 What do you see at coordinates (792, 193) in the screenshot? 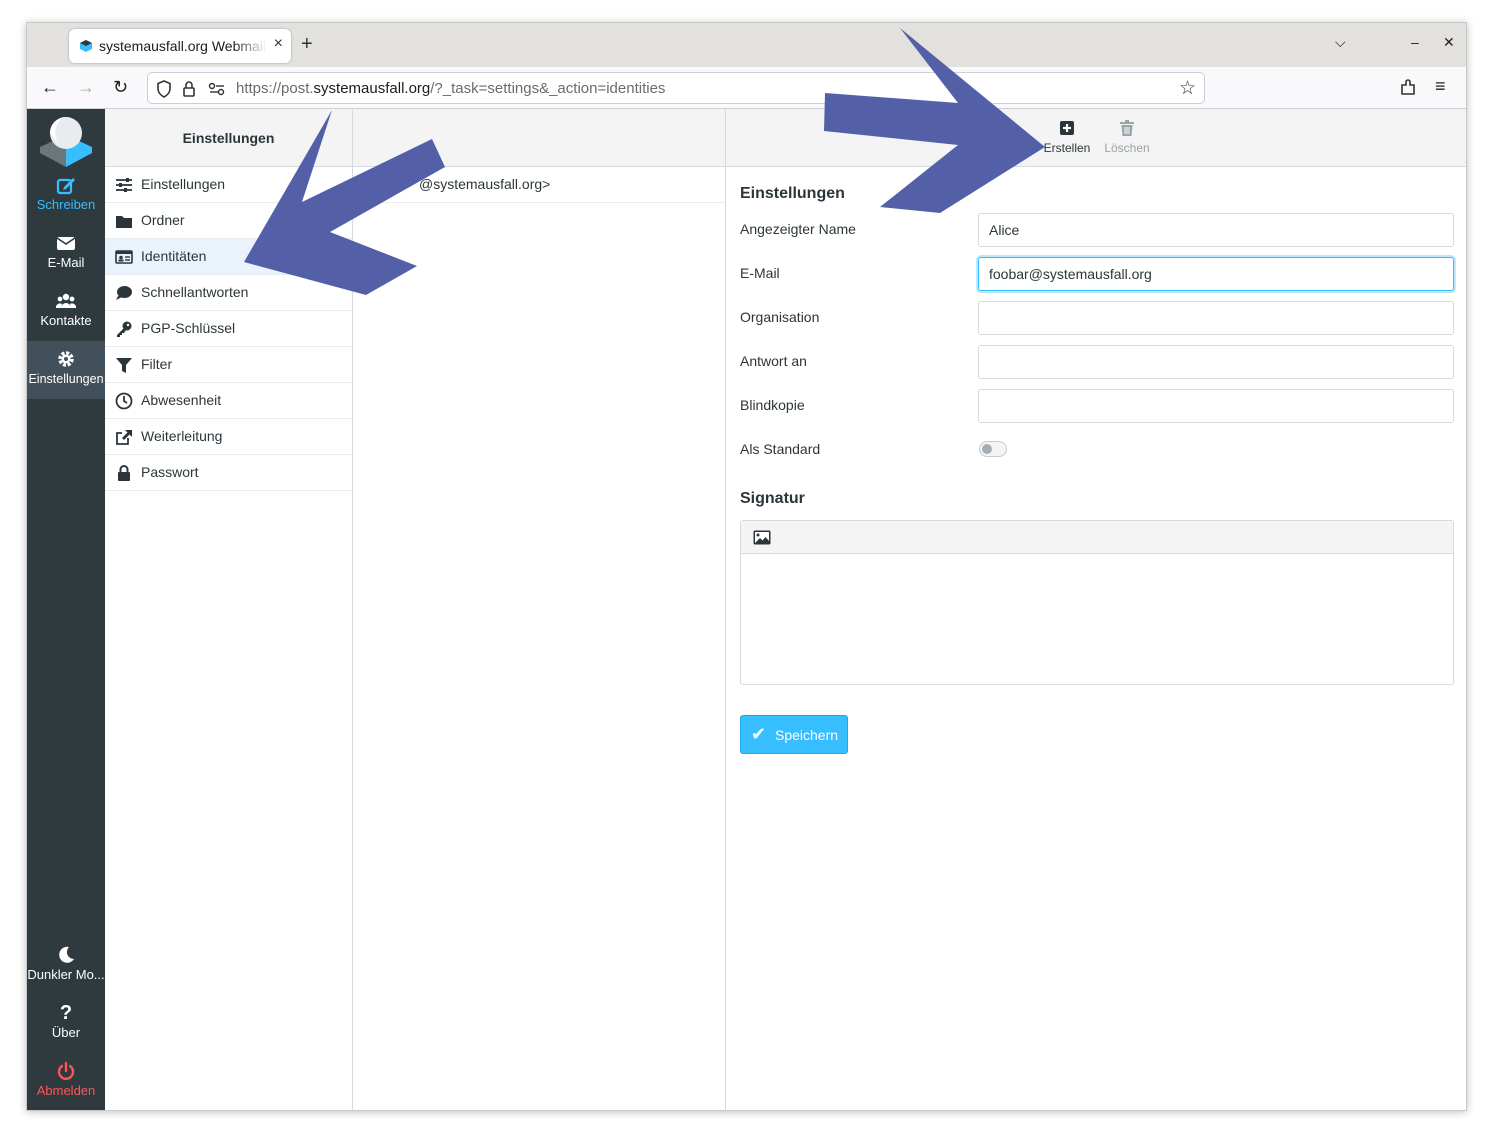
I see `section-title-settings: Einstellungen` at bounding box center [792, 193].